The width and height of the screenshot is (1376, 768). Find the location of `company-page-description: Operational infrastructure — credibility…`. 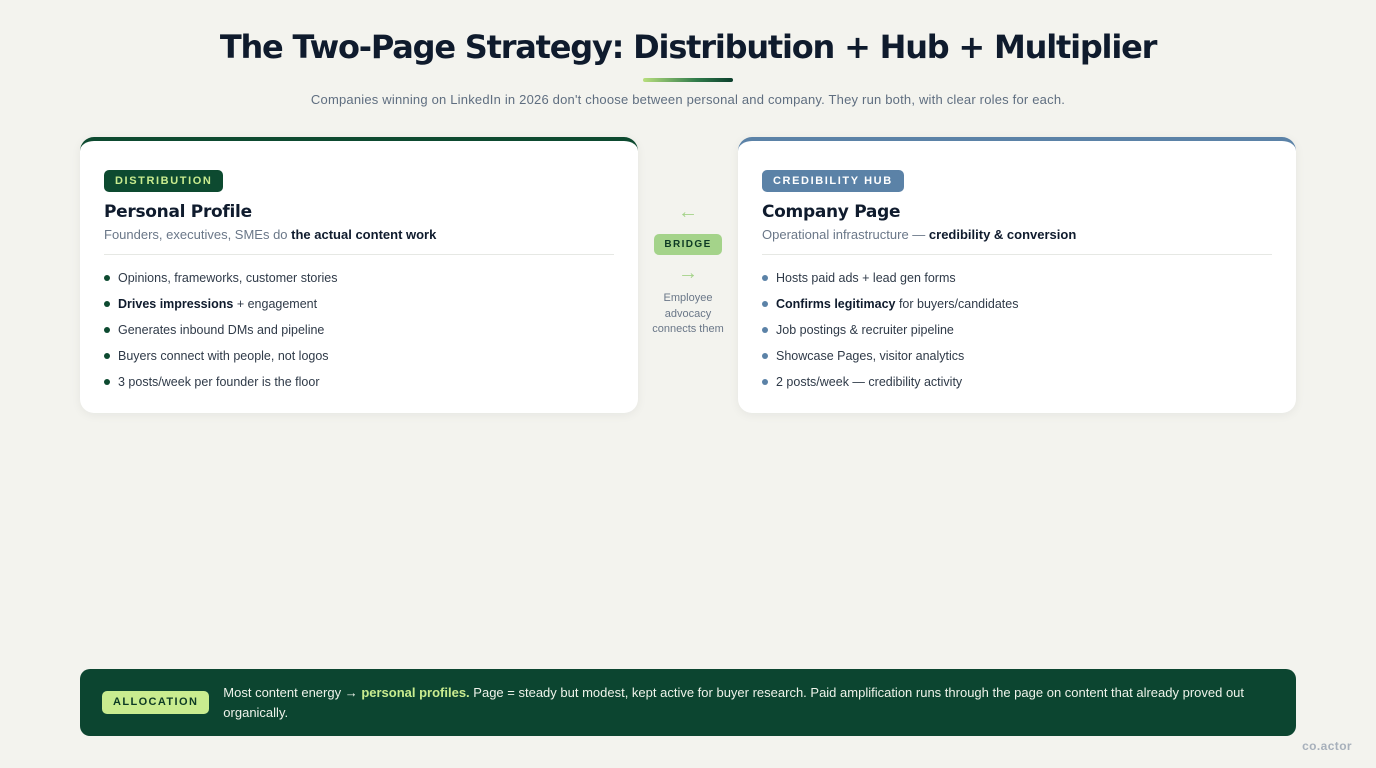

company-page-description: Operational infrastructure — credibility… is located at coordinates (919, 234).